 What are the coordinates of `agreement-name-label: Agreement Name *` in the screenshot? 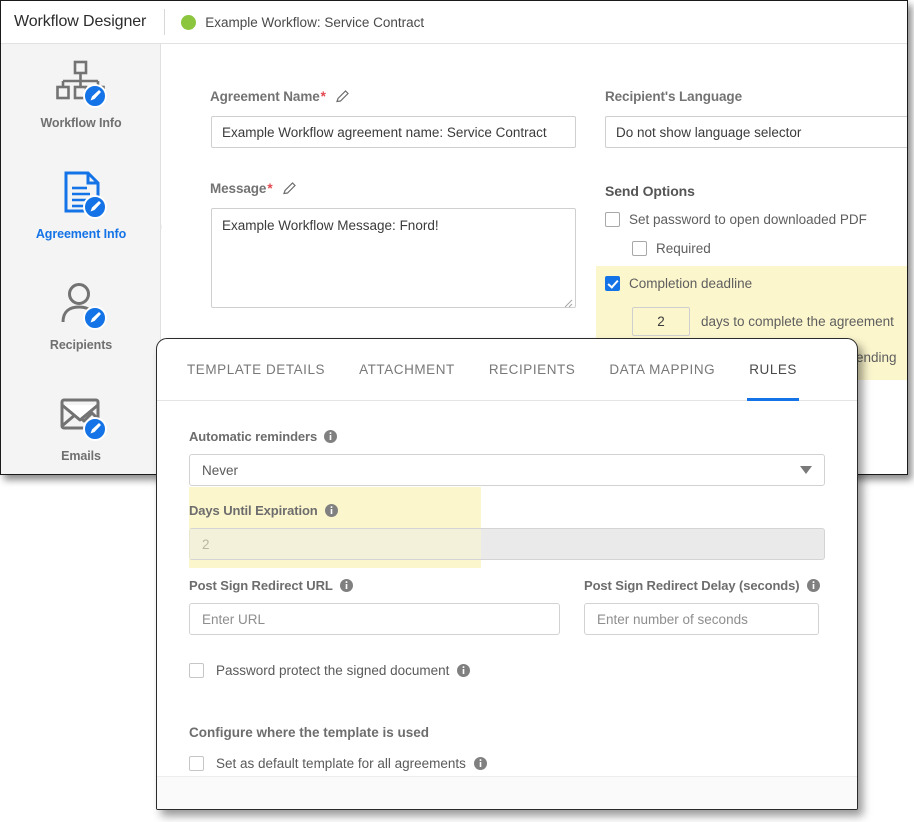 It's located at (280, 96).